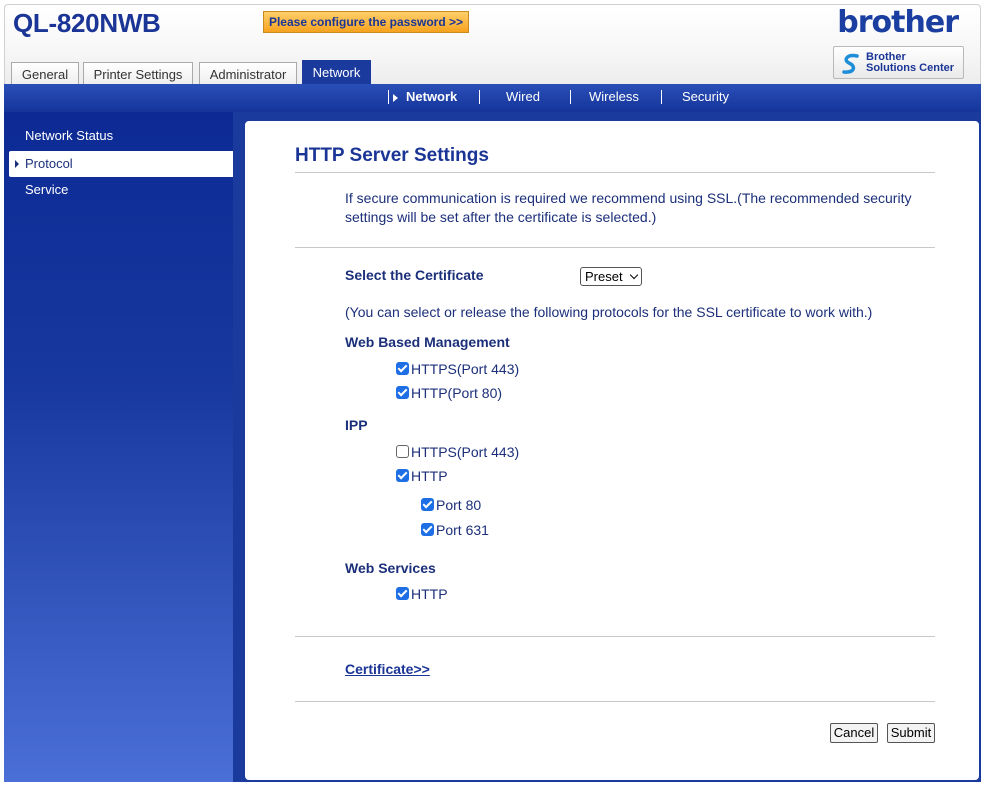 The height and width of the screenshot is (788, 985). I want to click on solutions-center-label: Brother Solutions Center, so click(910, 62).